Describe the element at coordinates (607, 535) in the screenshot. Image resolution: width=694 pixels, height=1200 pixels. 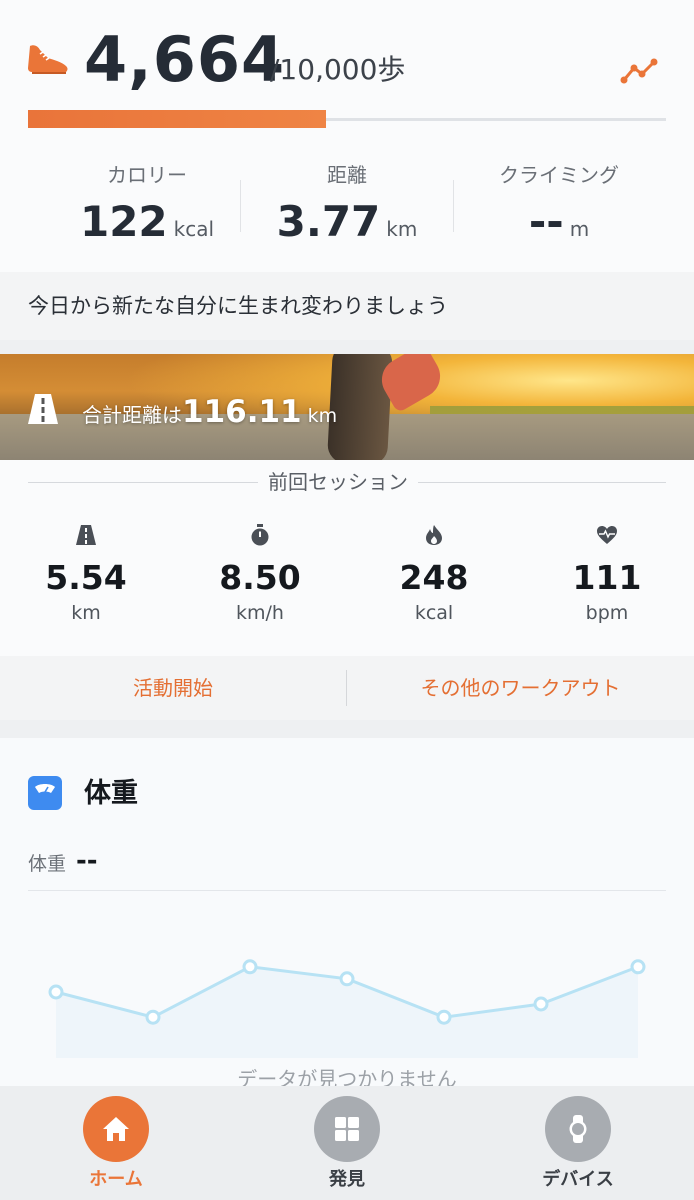
I see `heart-rate-icon` at that location.